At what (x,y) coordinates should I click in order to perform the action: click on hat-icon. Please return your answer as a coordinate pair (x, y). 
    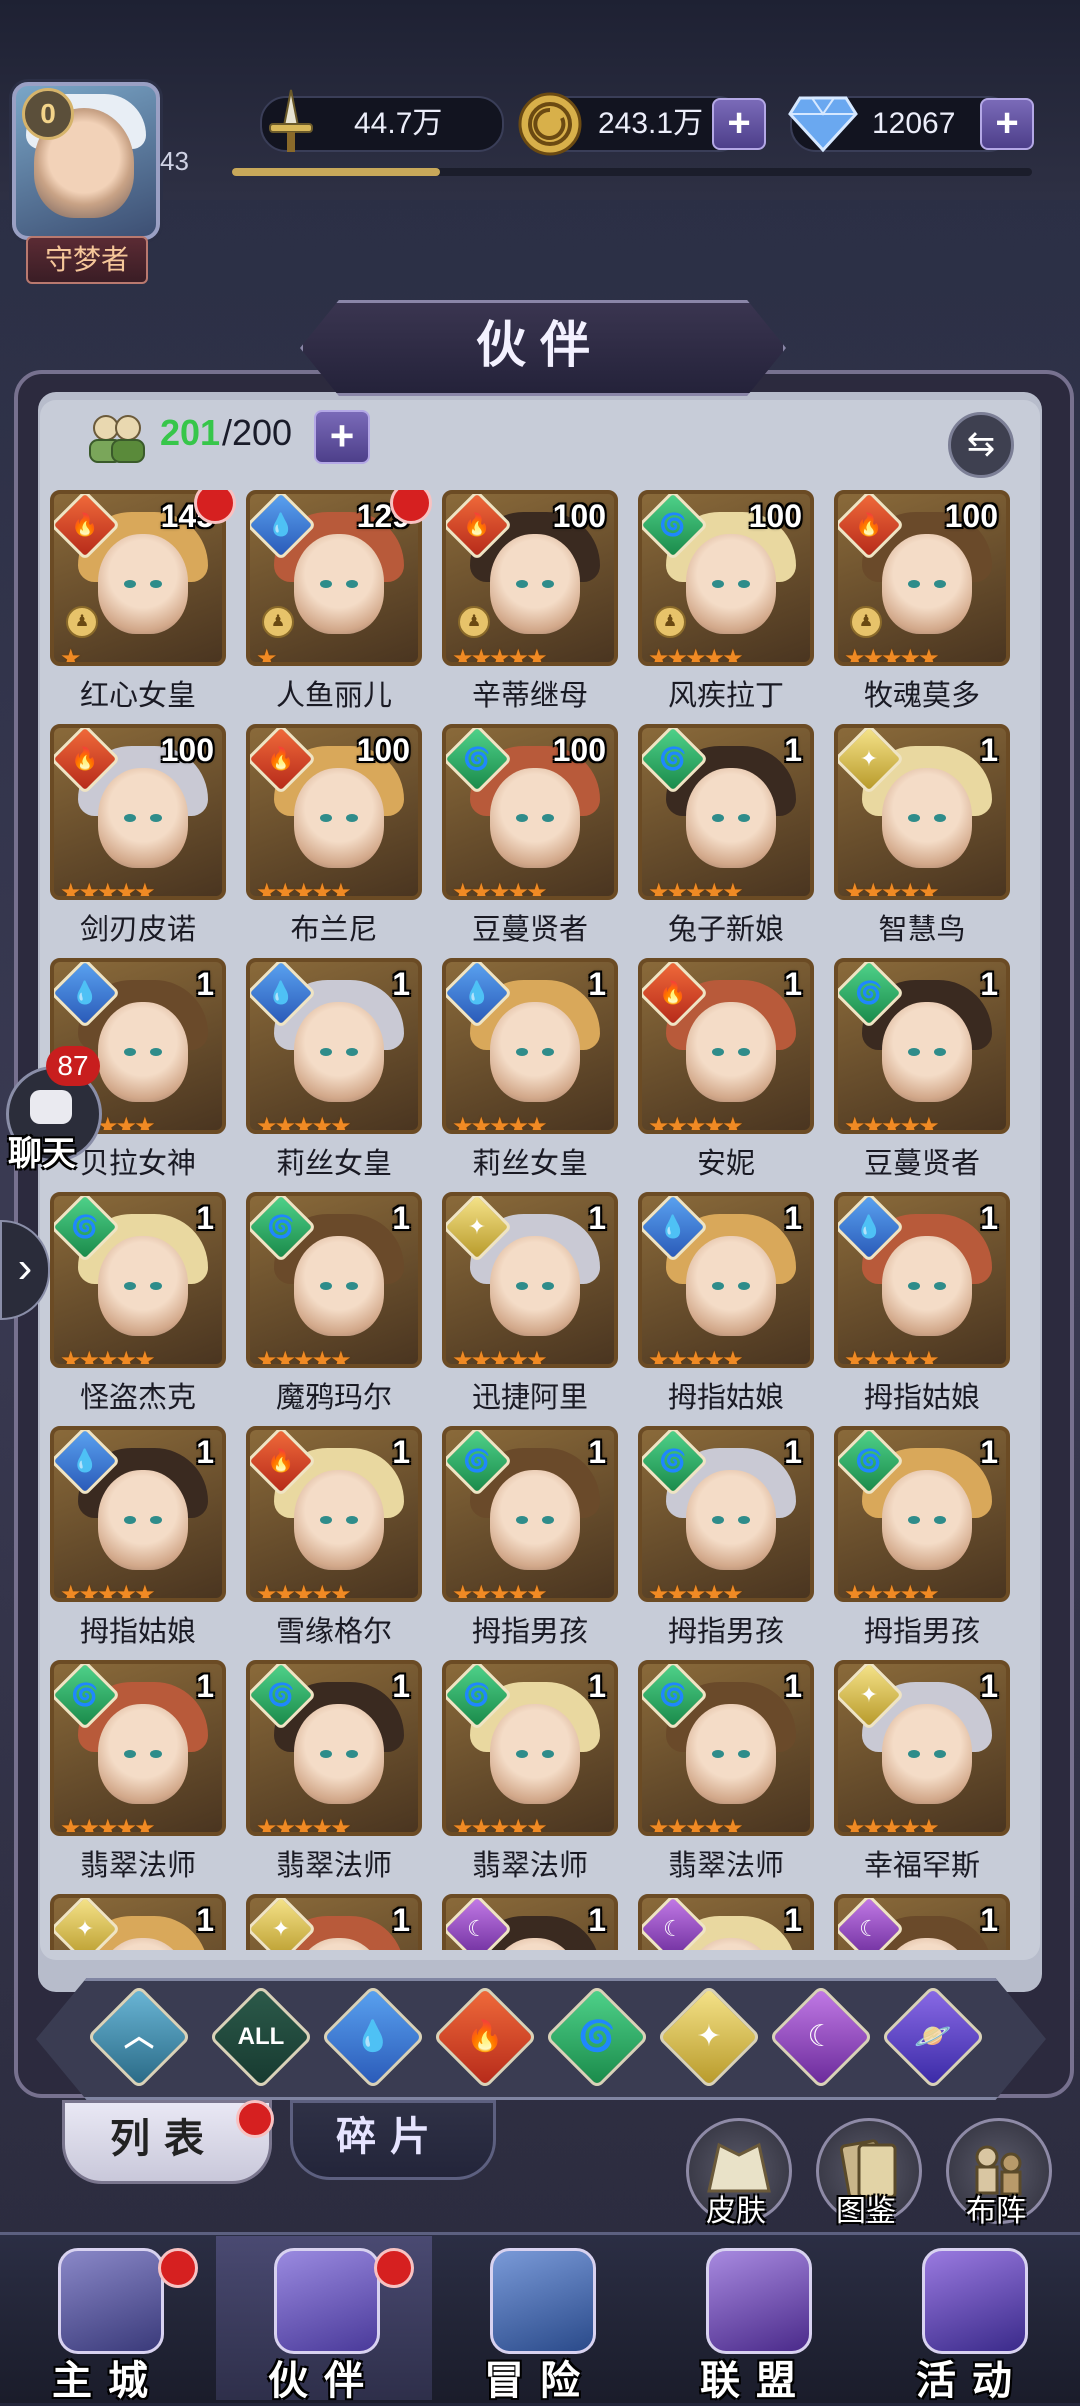
    Looking at the image, I should click on (327, 2301).